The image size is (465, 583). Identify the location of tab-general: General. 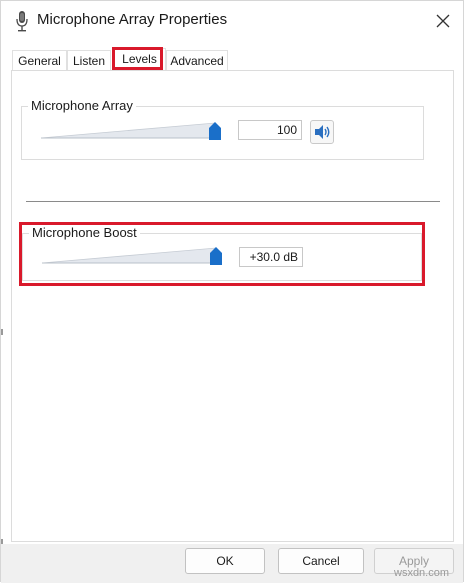
(39, 60).